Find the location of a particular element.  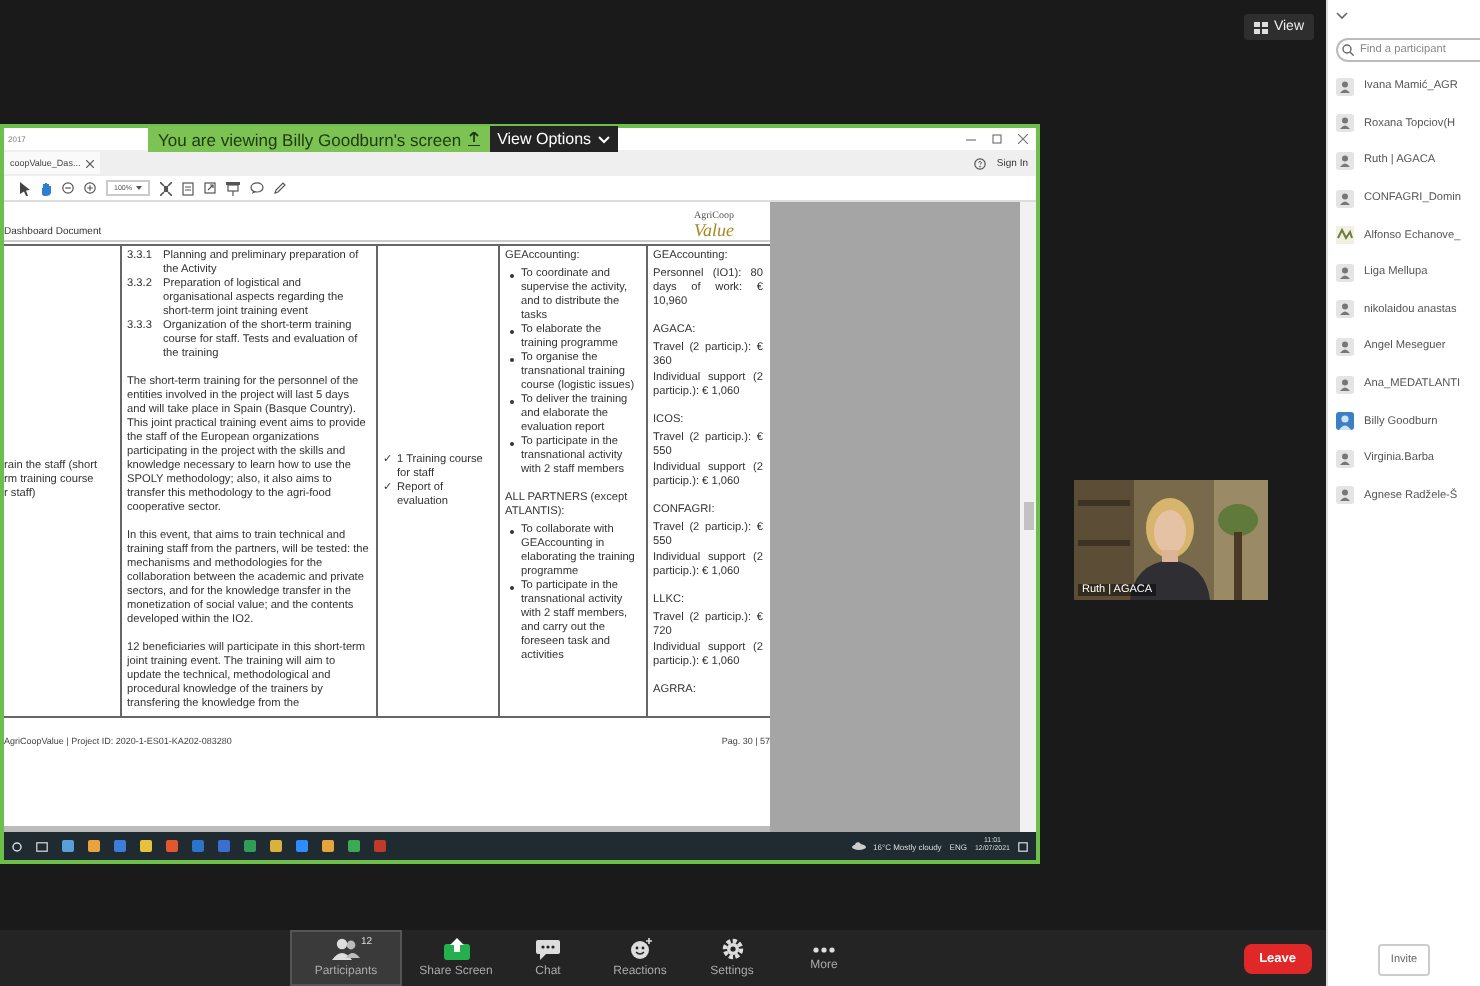

settings-icon is located at coordinates (732, 949).